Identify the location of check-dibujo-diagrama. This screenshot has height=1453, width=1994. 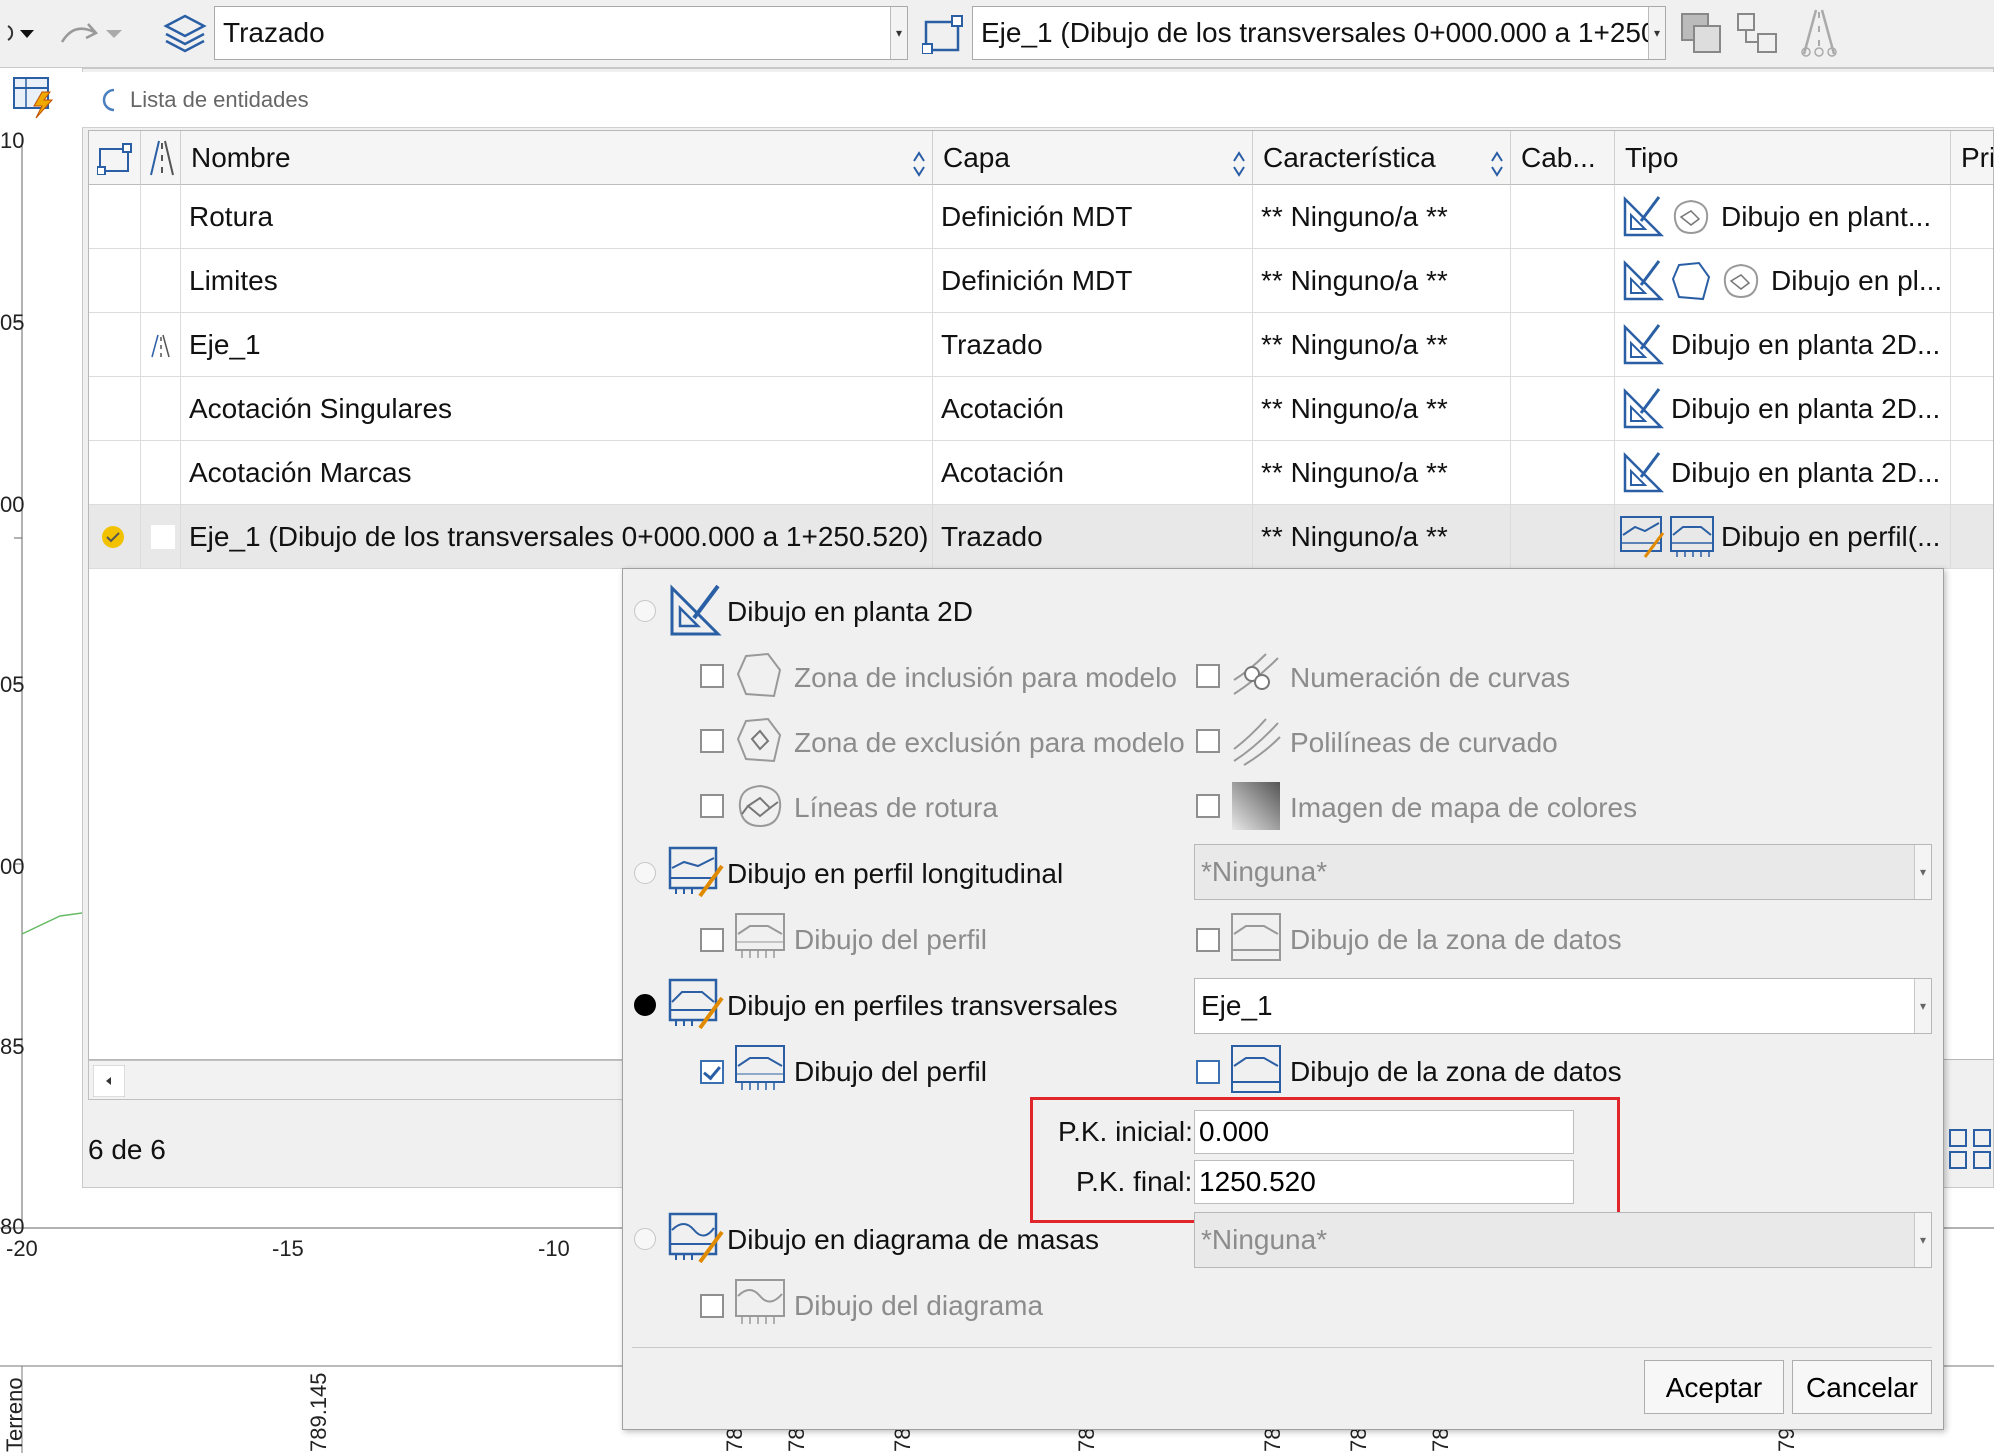
(712, 1306).